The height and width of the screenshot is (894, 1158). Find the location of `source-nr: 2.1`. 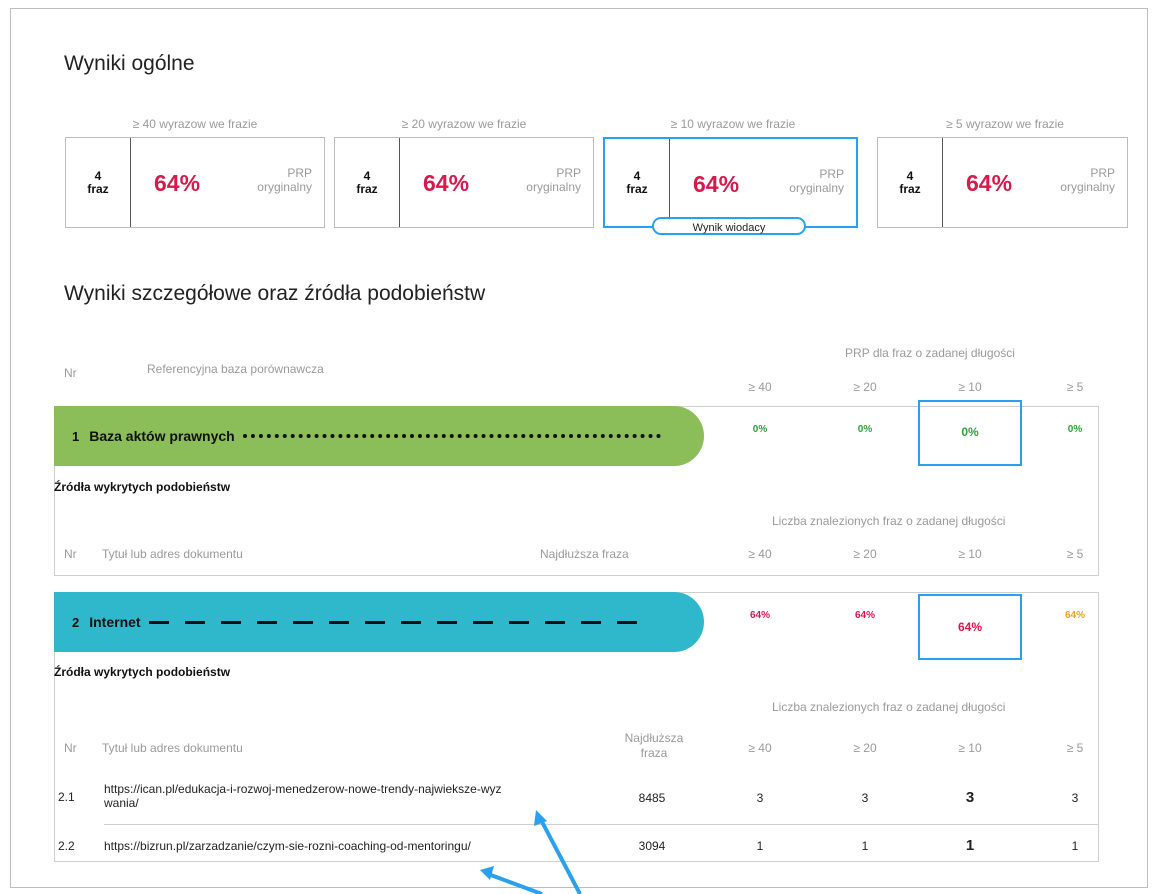

source-nr: 2.1 is located at coordinates (66, 797).